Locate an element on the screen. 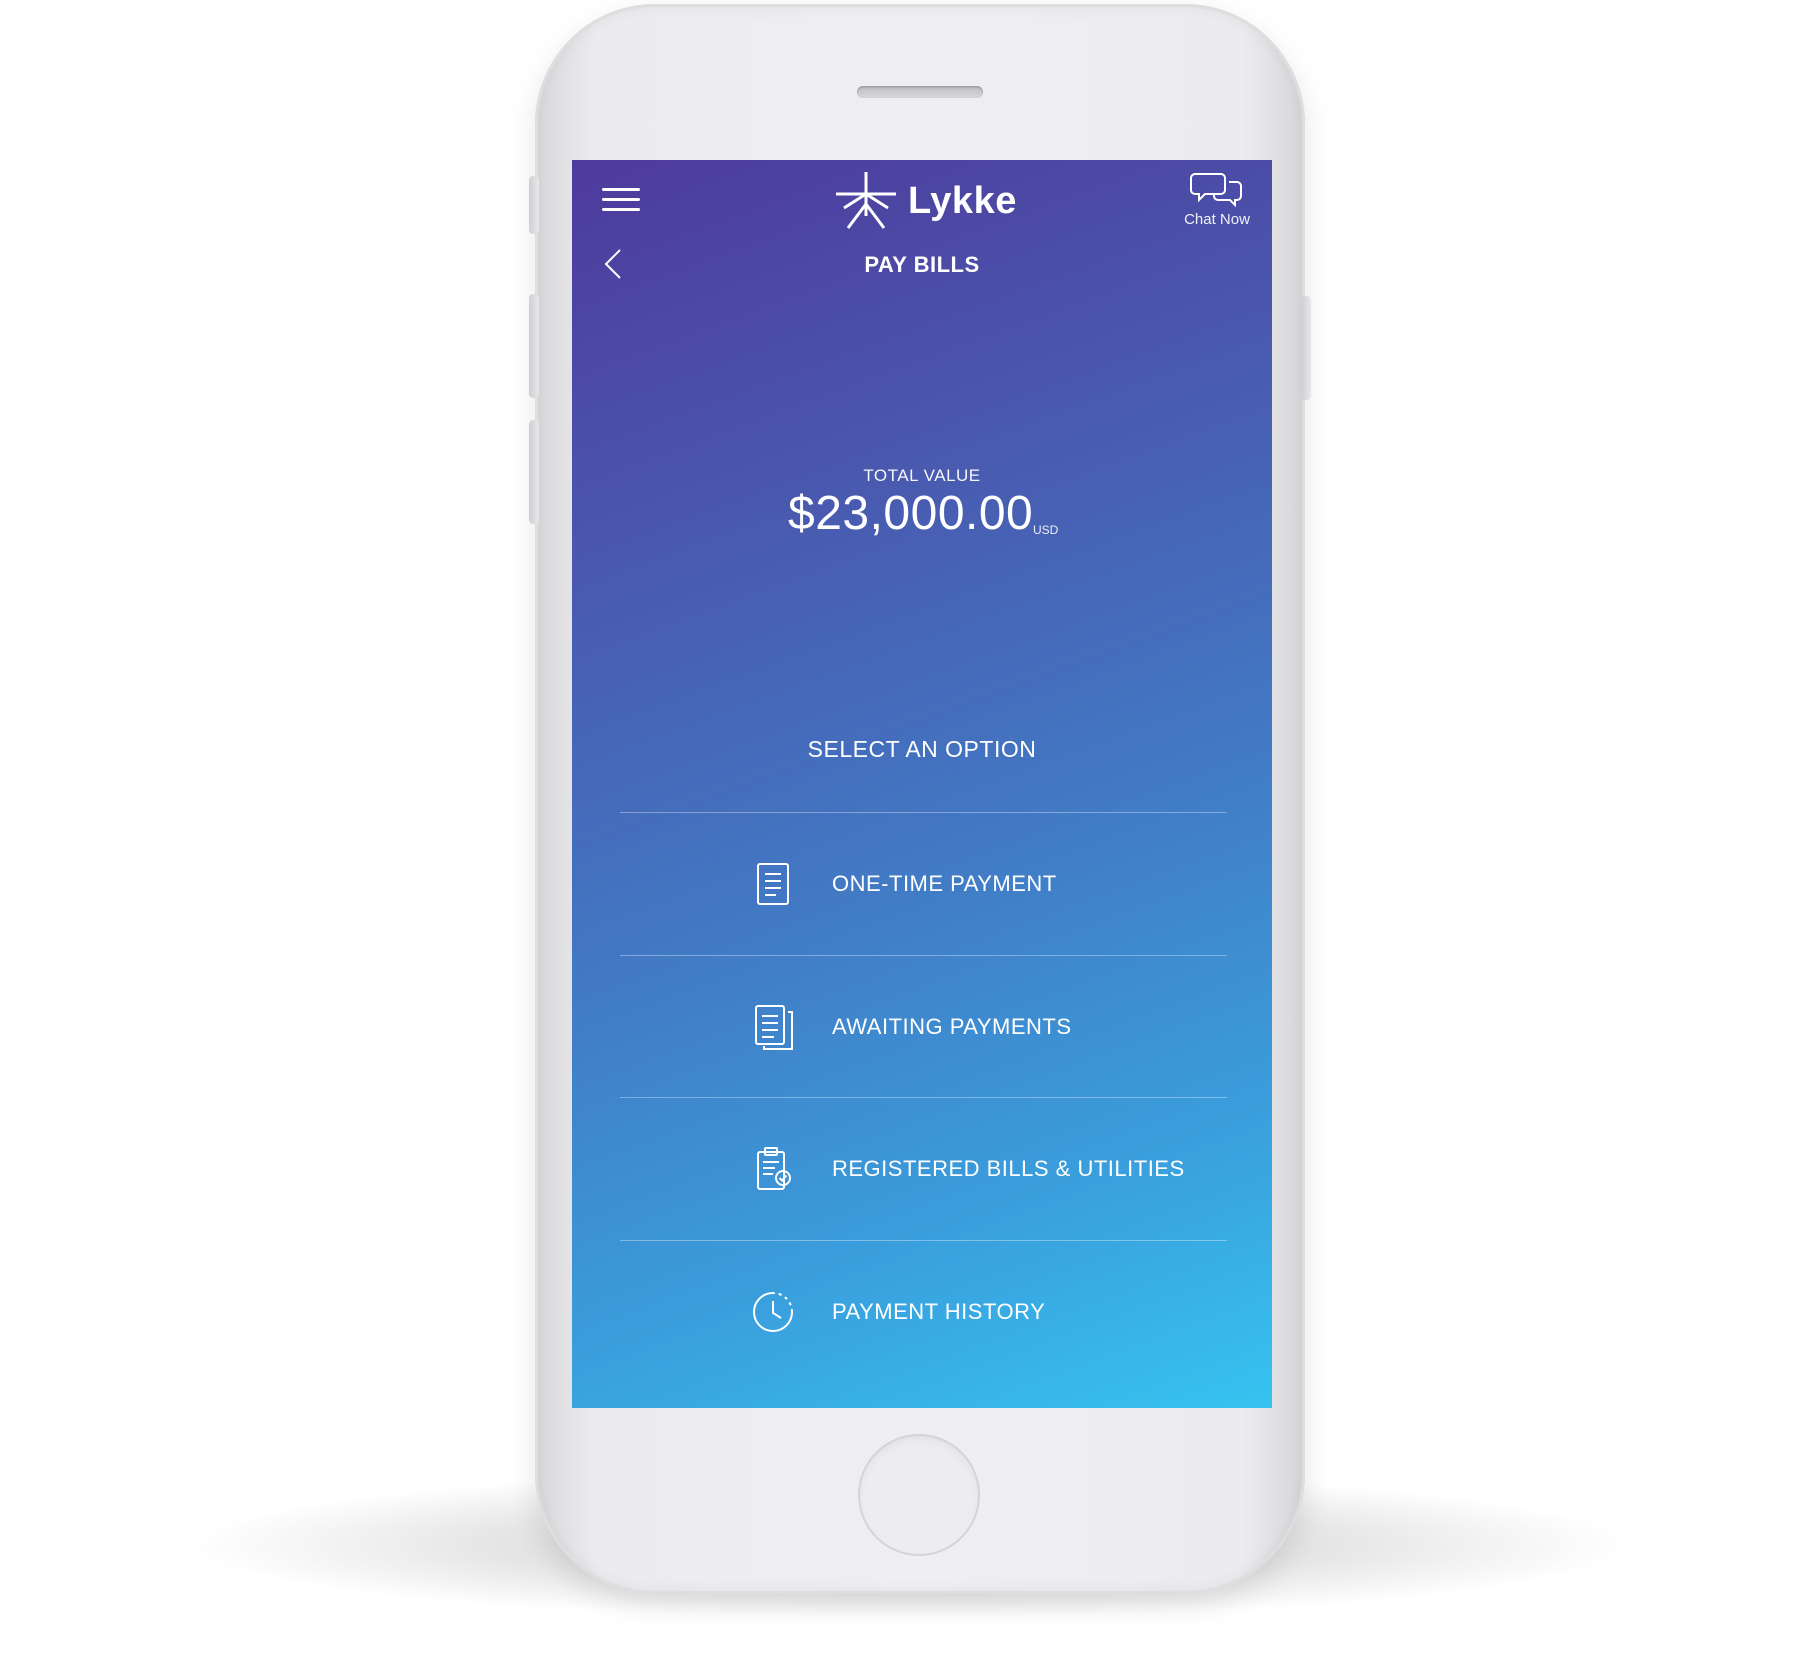  chat-bubbles-icon is located at coordinates (1216, 190).